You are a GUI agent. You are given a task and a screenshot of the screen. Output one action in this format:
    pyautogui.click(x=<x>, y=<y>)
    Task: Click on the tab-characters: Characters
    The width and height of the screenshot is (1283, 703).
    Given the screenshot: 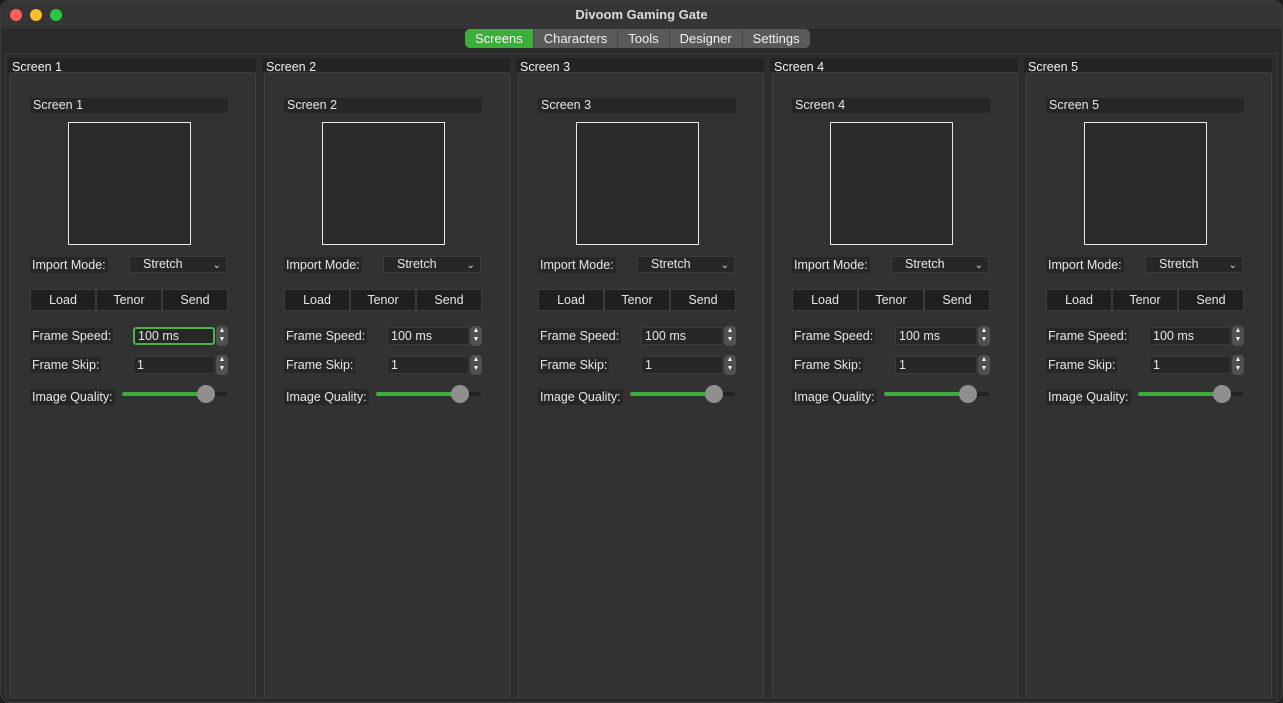 What is the action you would take?
    pyautogui.click(x=576, y=38)
    